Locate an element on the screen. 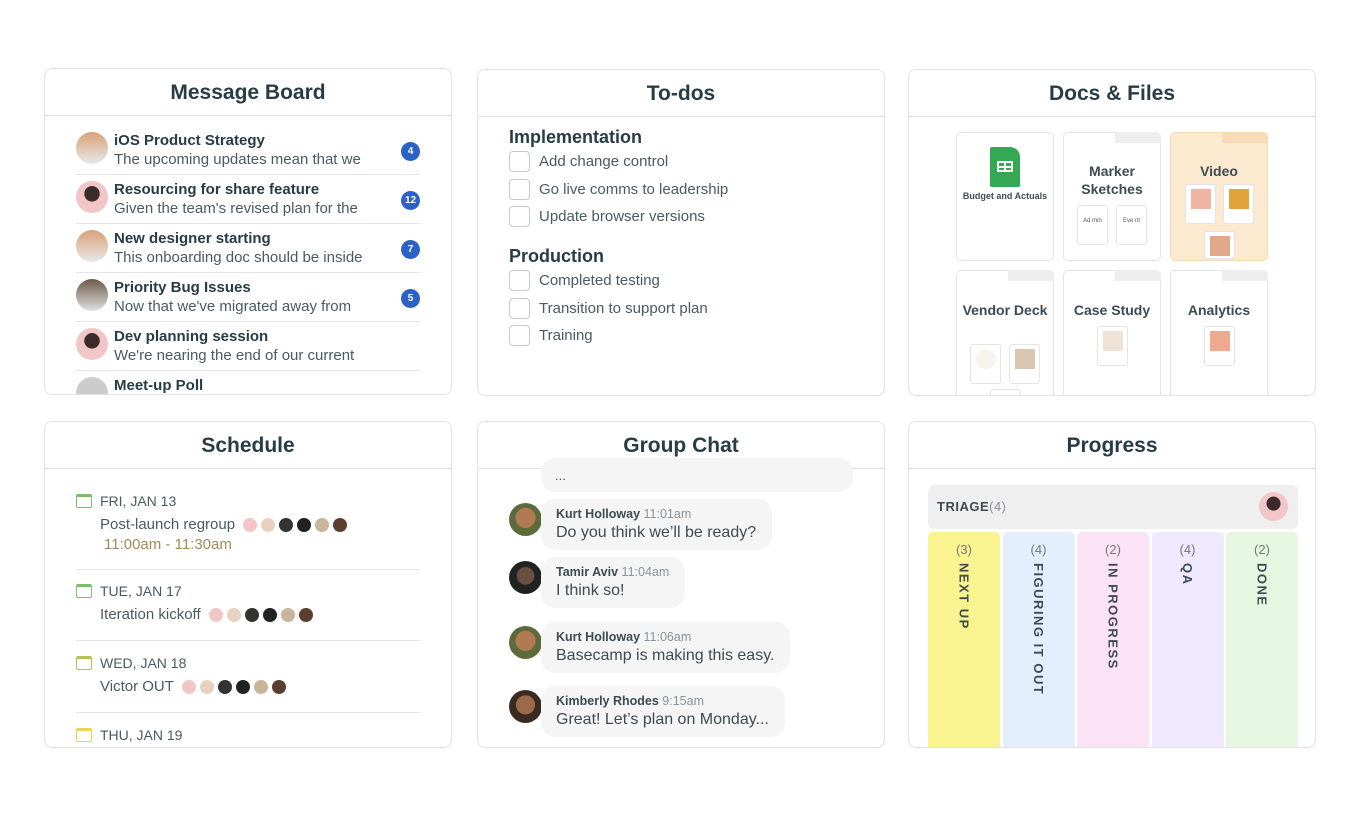  comment-count-badge: 7 is located at coordinates (410, 249).